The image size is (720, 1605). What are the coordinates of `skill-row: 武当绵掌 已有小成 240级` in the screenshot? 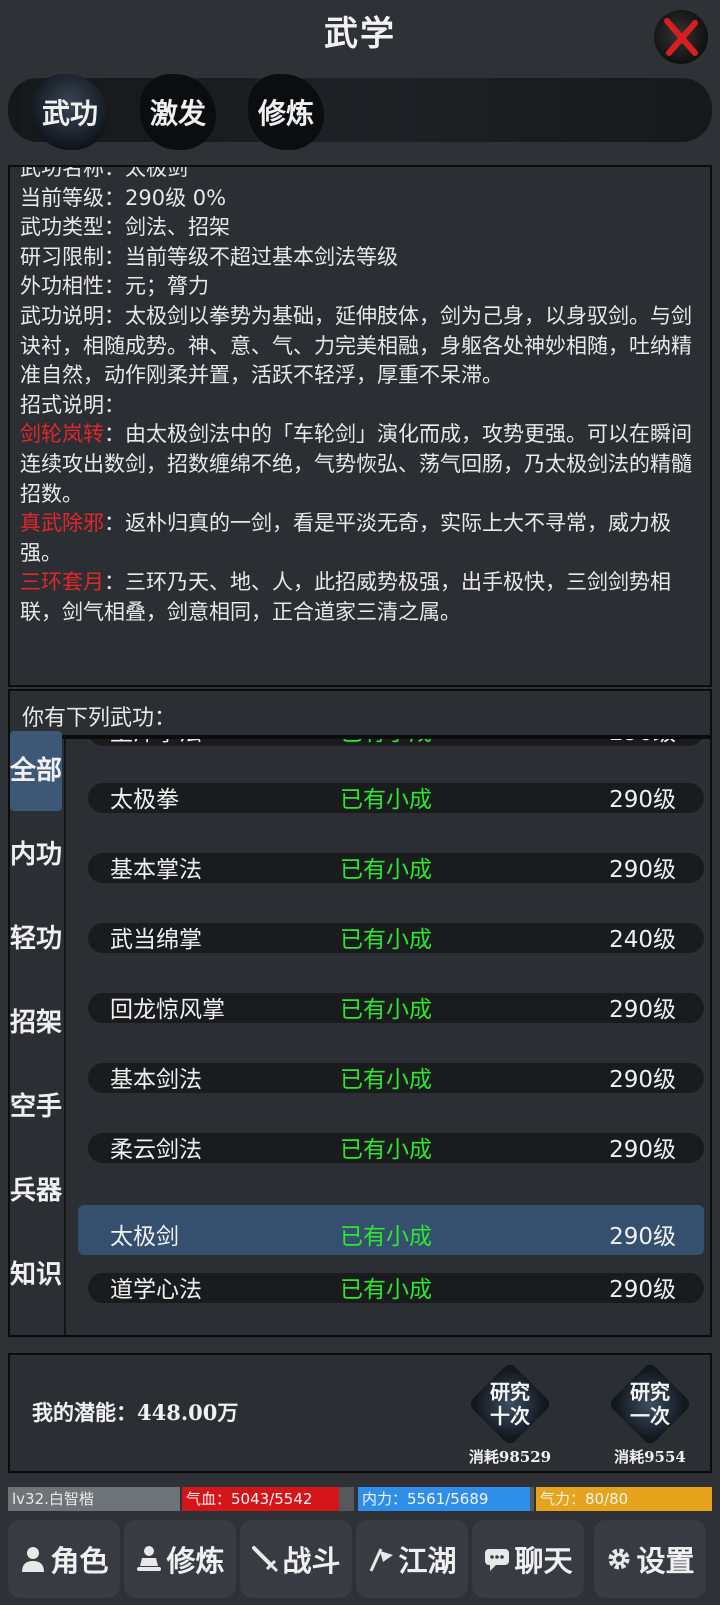 It's located at (391, 935).